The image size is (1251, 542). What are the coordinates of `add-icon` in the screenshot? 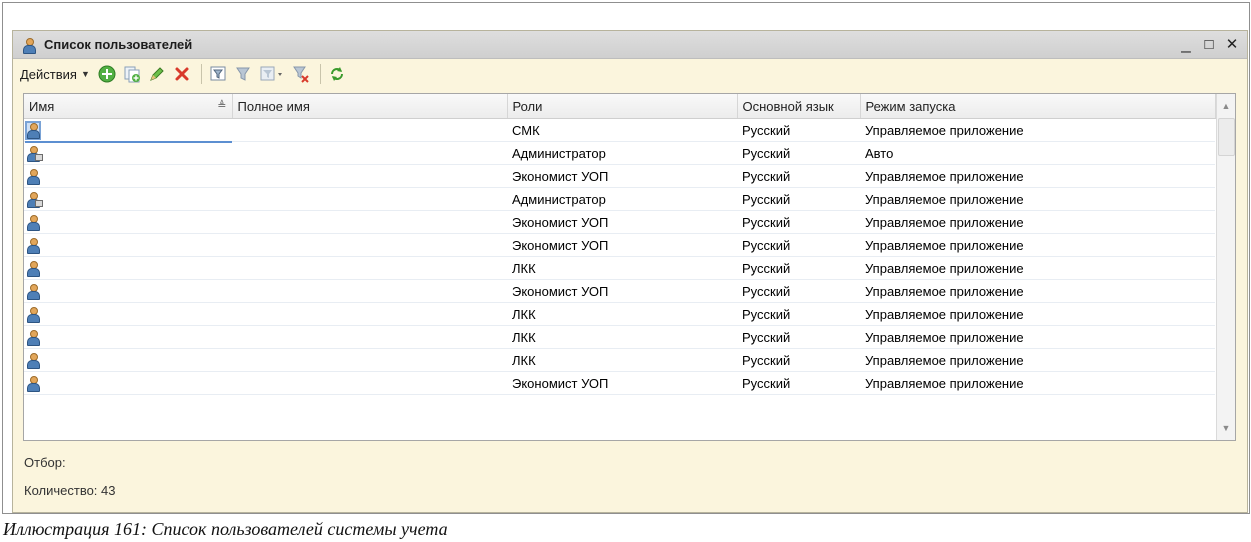 It's located at (107, 74).